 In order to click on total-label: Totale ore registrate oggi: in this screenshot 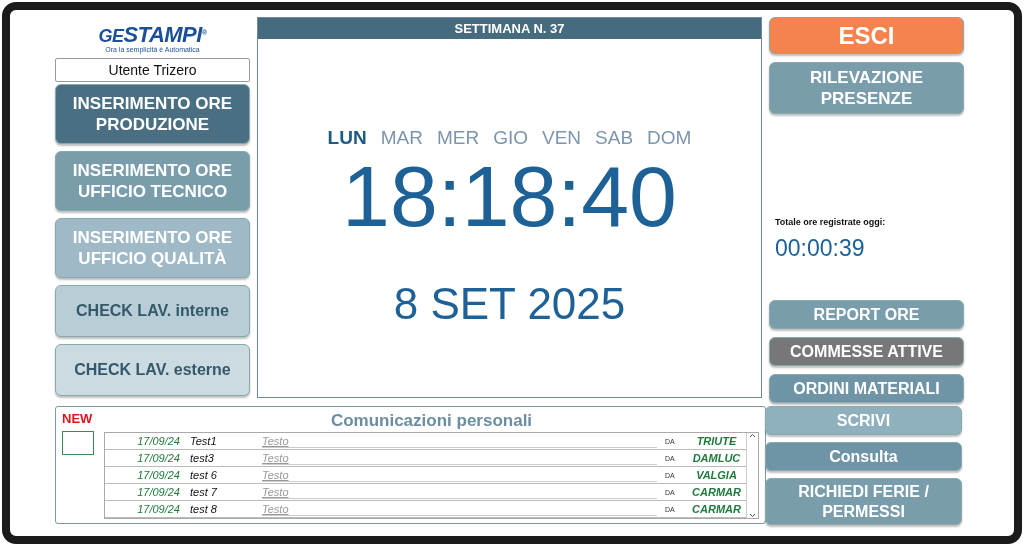, I will do `click(831, 222)`.